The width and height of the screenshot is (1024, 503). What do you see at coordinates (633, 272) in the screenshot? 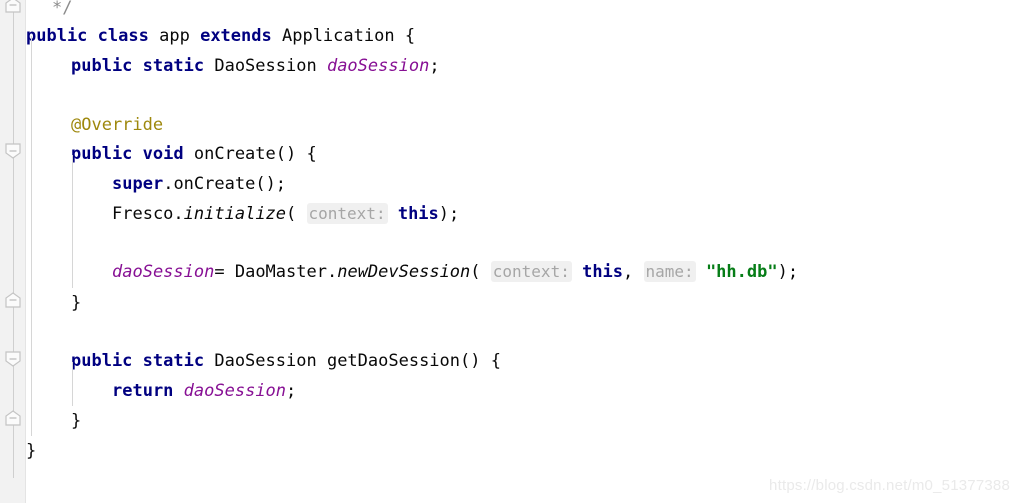
I see `code-token: ,` at bounding box center [633, 272].